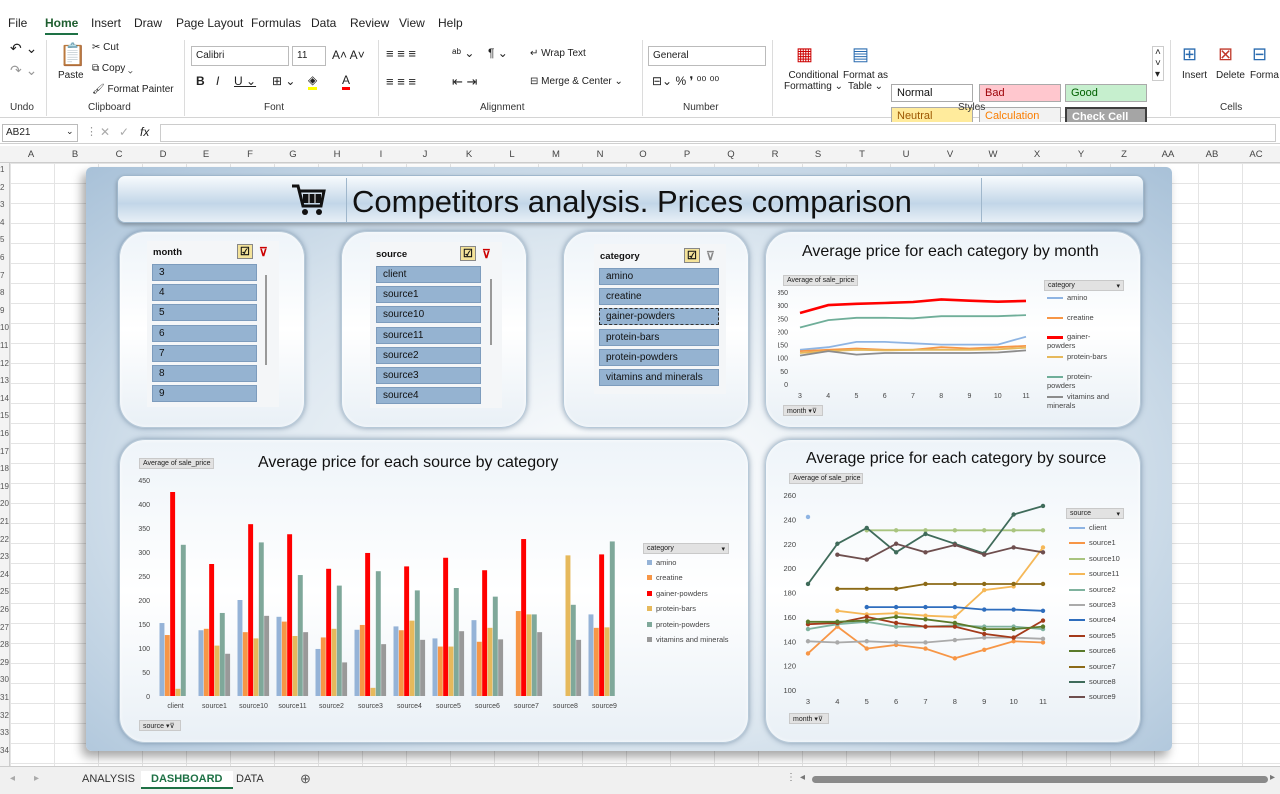 The image size is (1280, 794). What do you see at coordinates (23, 48) in the screenshot?
I see `undo-icon: ↶ ⌄` at bounding box center [23, 48].